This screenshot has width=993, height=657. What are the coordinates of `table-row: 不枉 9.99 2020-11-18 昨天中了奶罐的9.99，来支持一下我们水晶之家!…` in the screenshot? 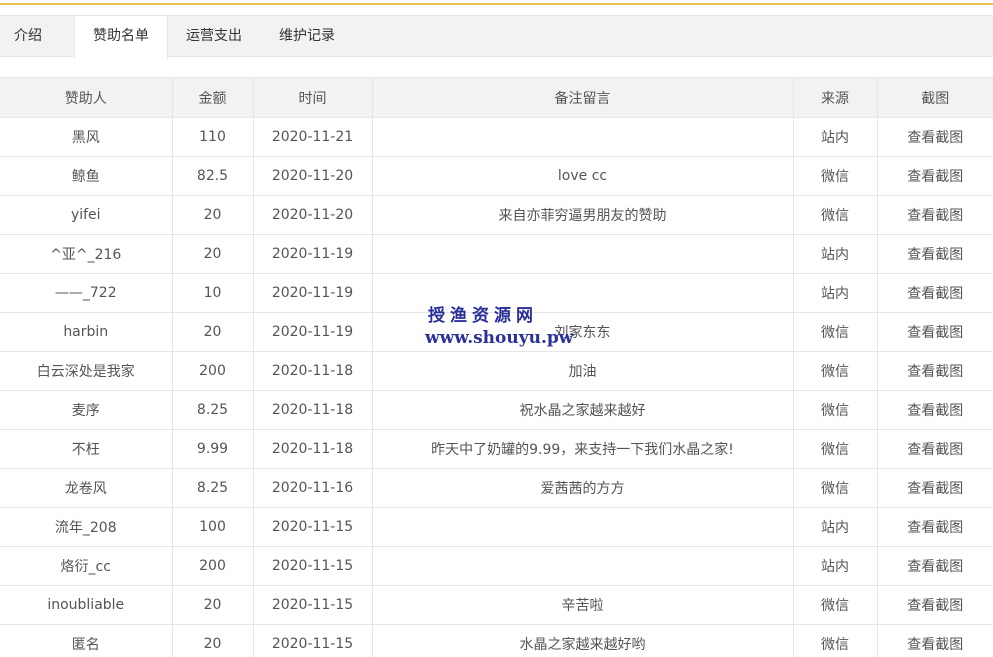 It's located at (496, 449).